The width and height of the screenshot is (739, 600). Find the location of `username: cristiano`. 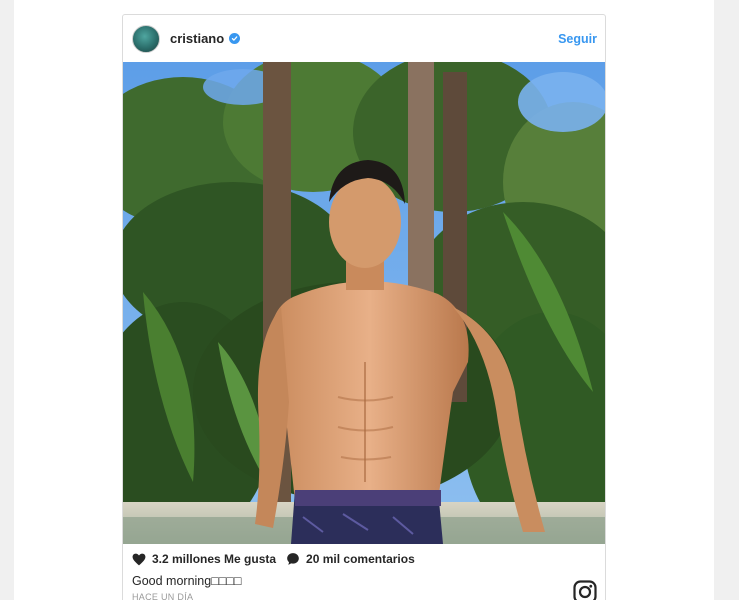

username: cristiano is located at coordinates (197, 38).